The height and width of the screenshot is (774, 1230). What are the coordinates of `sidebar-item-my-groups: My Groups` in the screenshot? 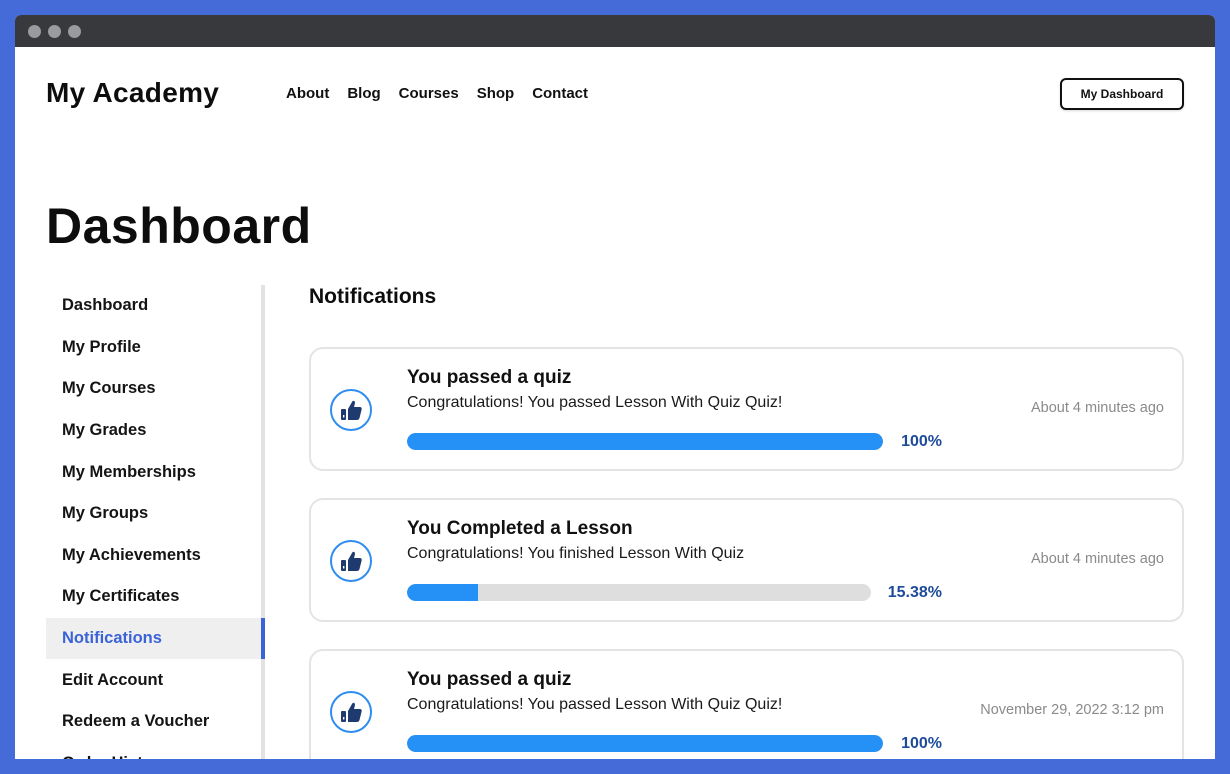 It's located at (153, 514).